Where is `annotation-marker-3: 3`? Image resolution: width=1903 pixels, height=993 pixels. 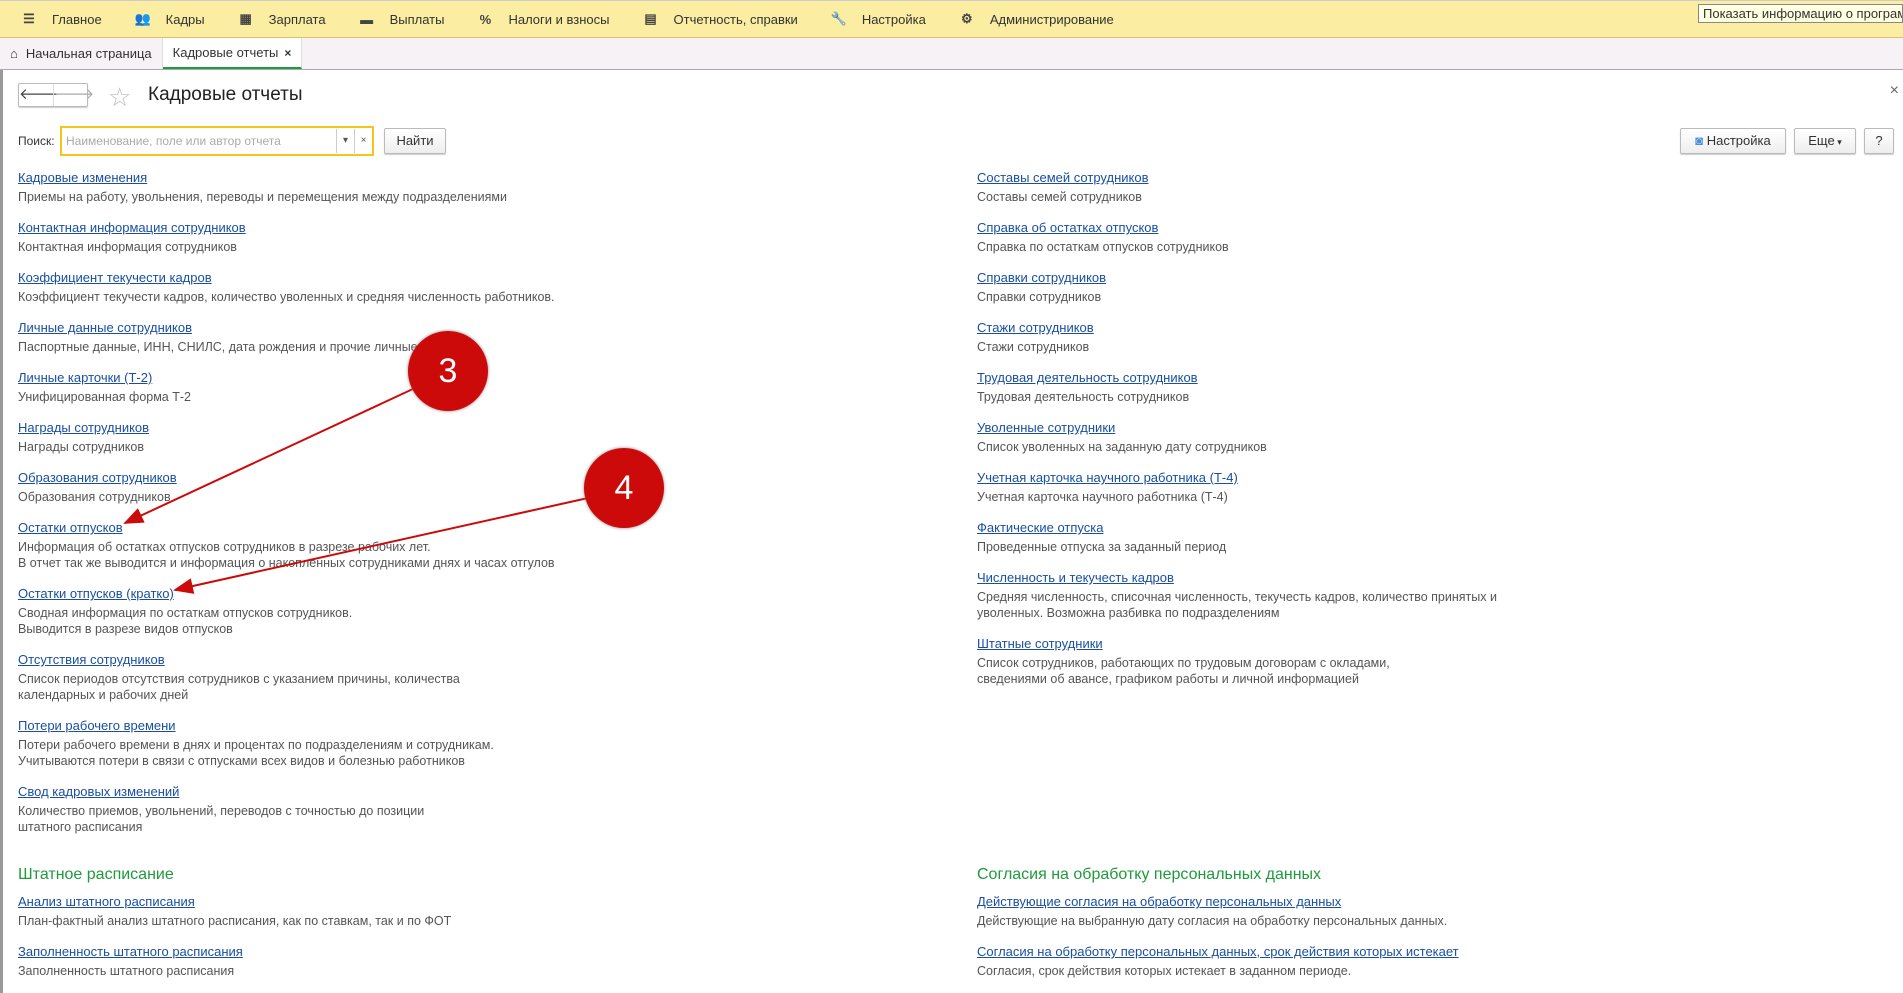 annotation-marker-3: 3 is located at coordinates (448, 371).